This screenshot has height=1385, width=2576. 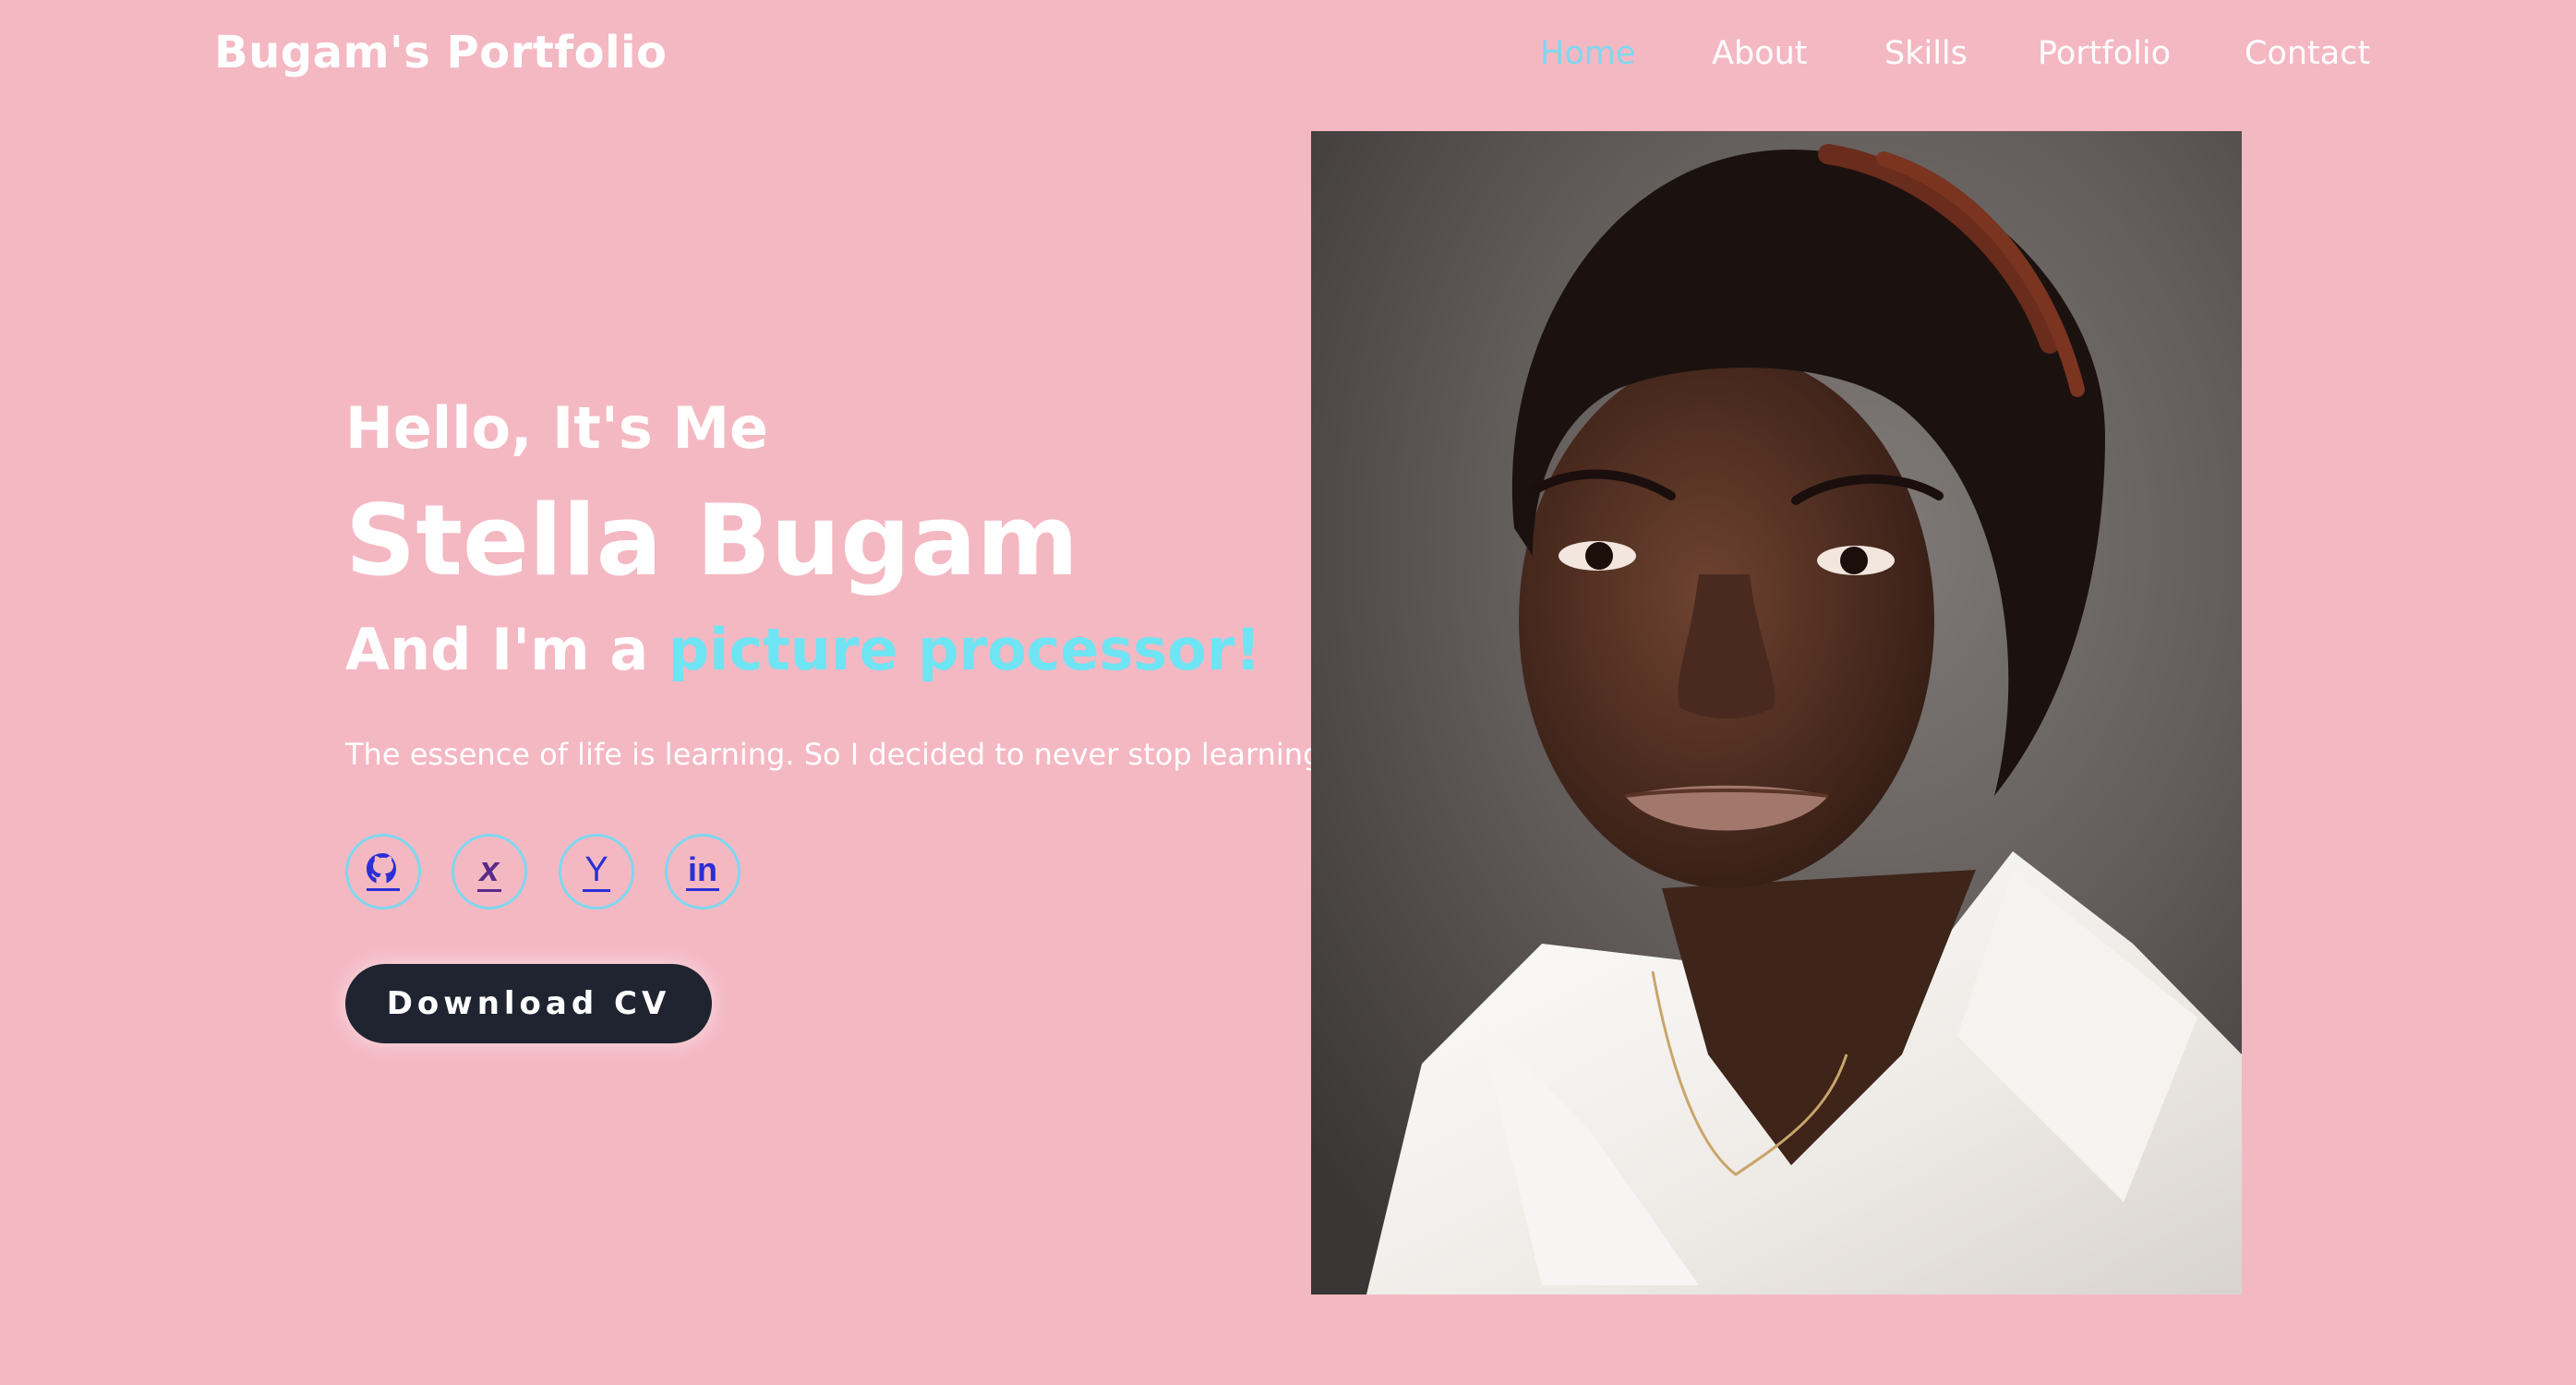 I want to click on hero-role-prefix: And I'm a, so click(x=506, y=650).